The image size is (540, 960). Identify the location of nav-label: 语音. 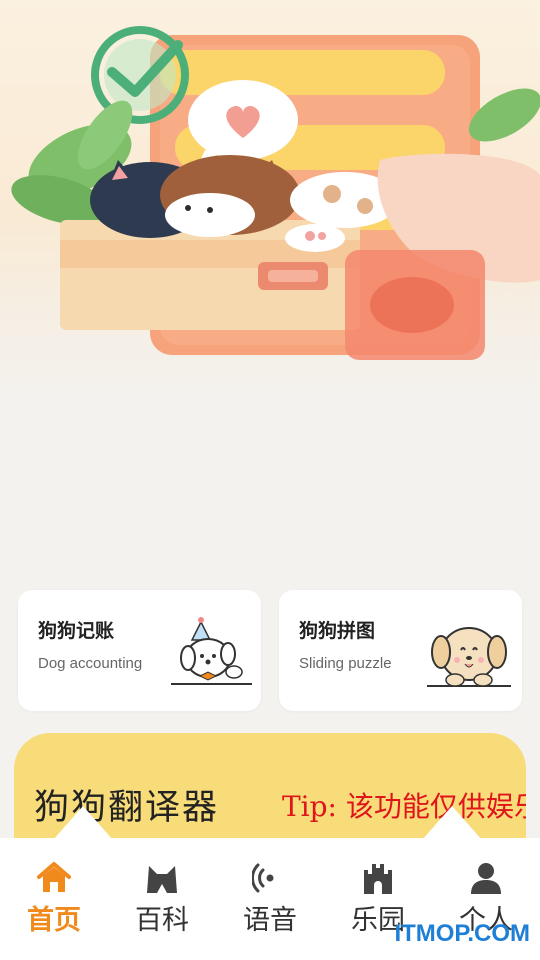
(270, 920).